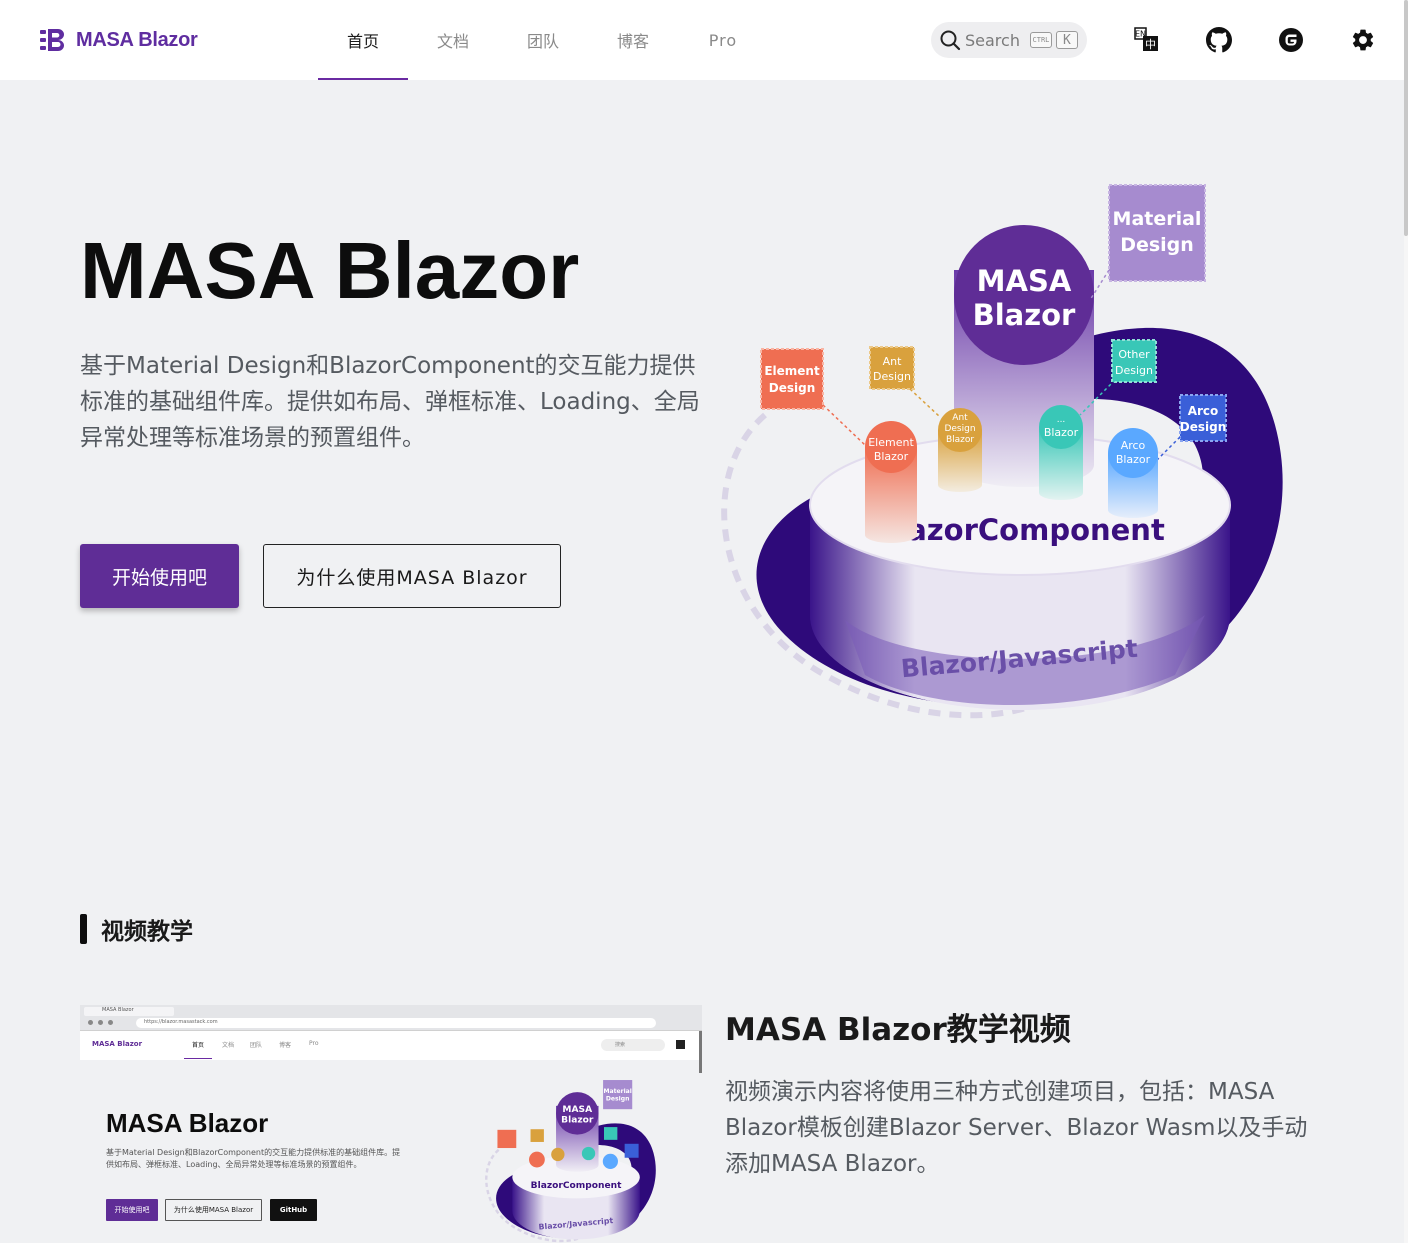 This screenshot has height=1243, width=1408. Describe the element at coordinates (181, 1022) in the screenshot. I see `thumb-url: https://blazor.masastack.com` at that location.